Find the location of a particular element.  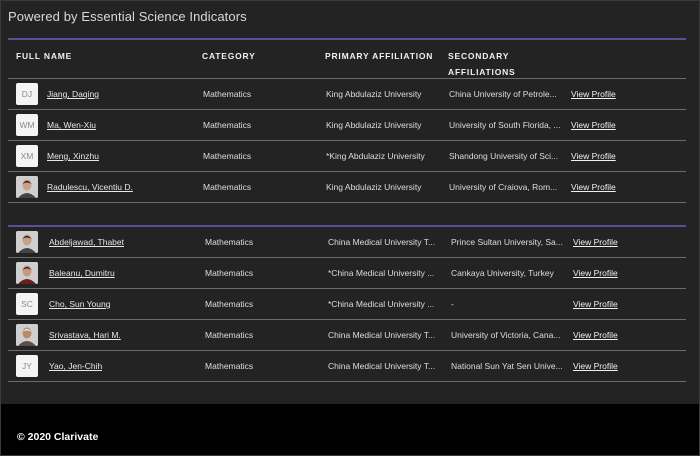

researcher-name-link: Radulescu, Vicentiu D. is located at coordinates (90, 187).